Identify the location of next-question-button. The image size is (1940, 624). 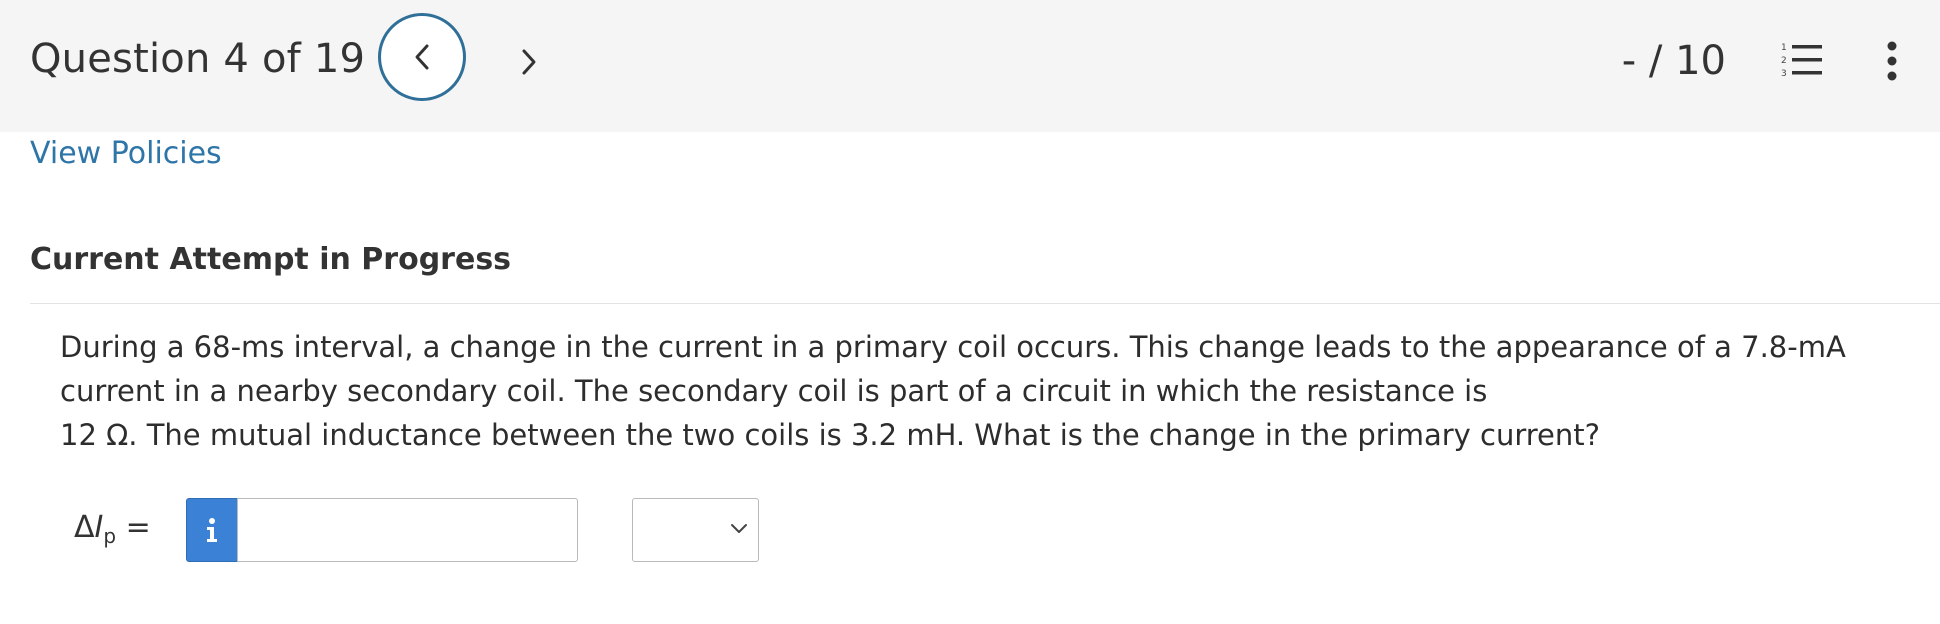
(529, 62).